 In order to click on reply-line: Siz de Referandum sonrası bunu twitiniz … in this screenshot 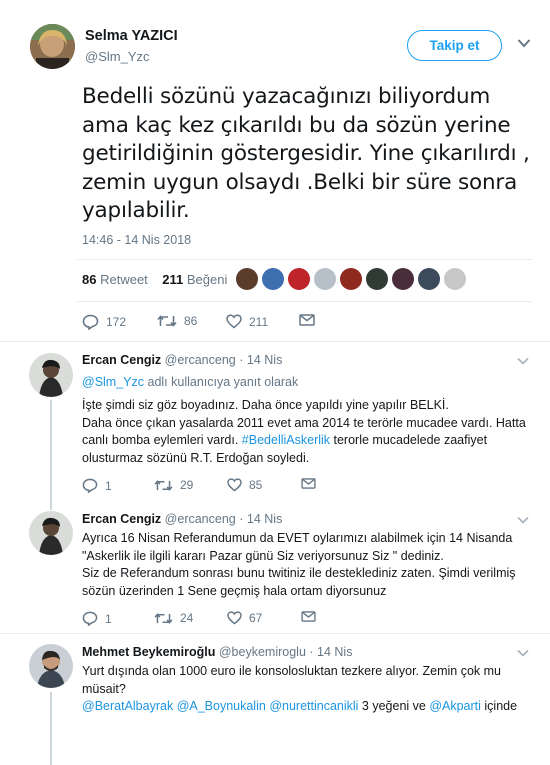, I will do `click(299, 582)`.